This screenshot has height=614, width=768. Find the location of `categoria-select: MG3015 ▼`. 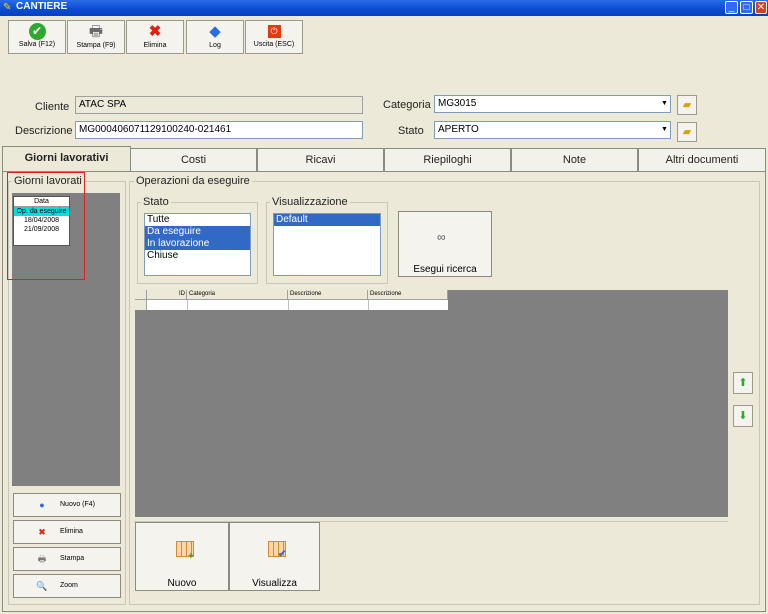

categoria-select: MG3015 ▼ is located at coordinates (552, 104).